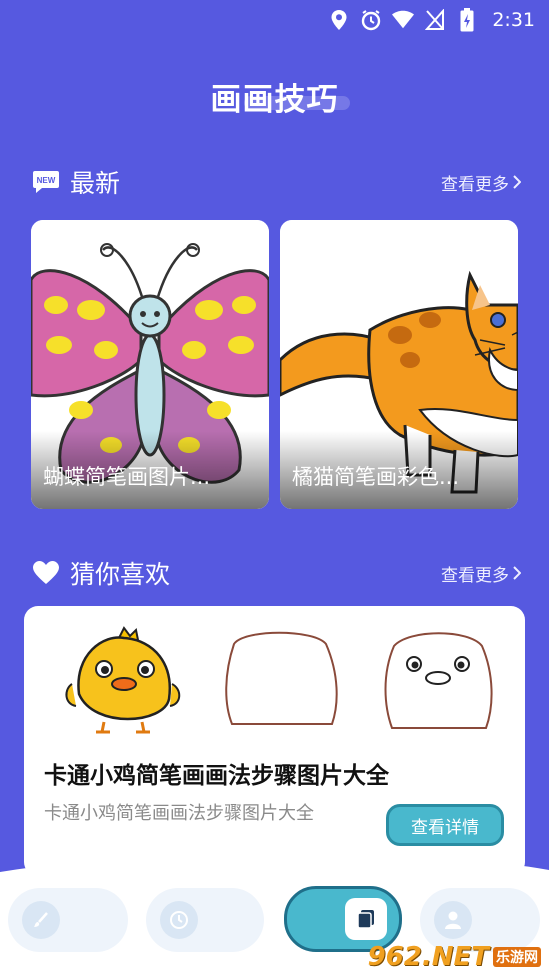 The image size is (549, 976). What do you see at coordinates (435, 20) in the screenshot?
I see `no-signal-icon` at bounding box center [435, 20].